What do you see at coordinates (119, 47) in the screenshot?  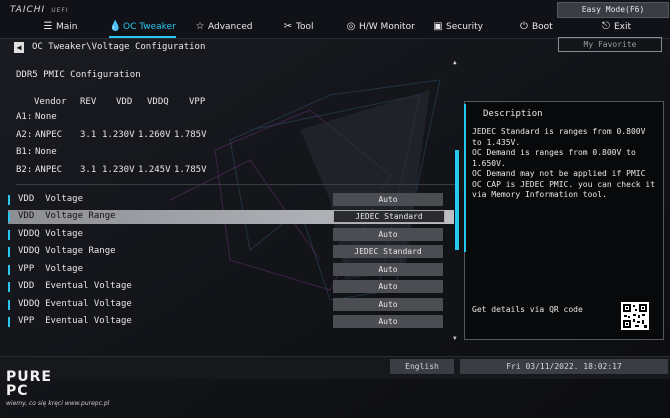 I see `breadcrumb-path: OC Tweaker\Voltage Configuration` at bounding box center [119, 47].